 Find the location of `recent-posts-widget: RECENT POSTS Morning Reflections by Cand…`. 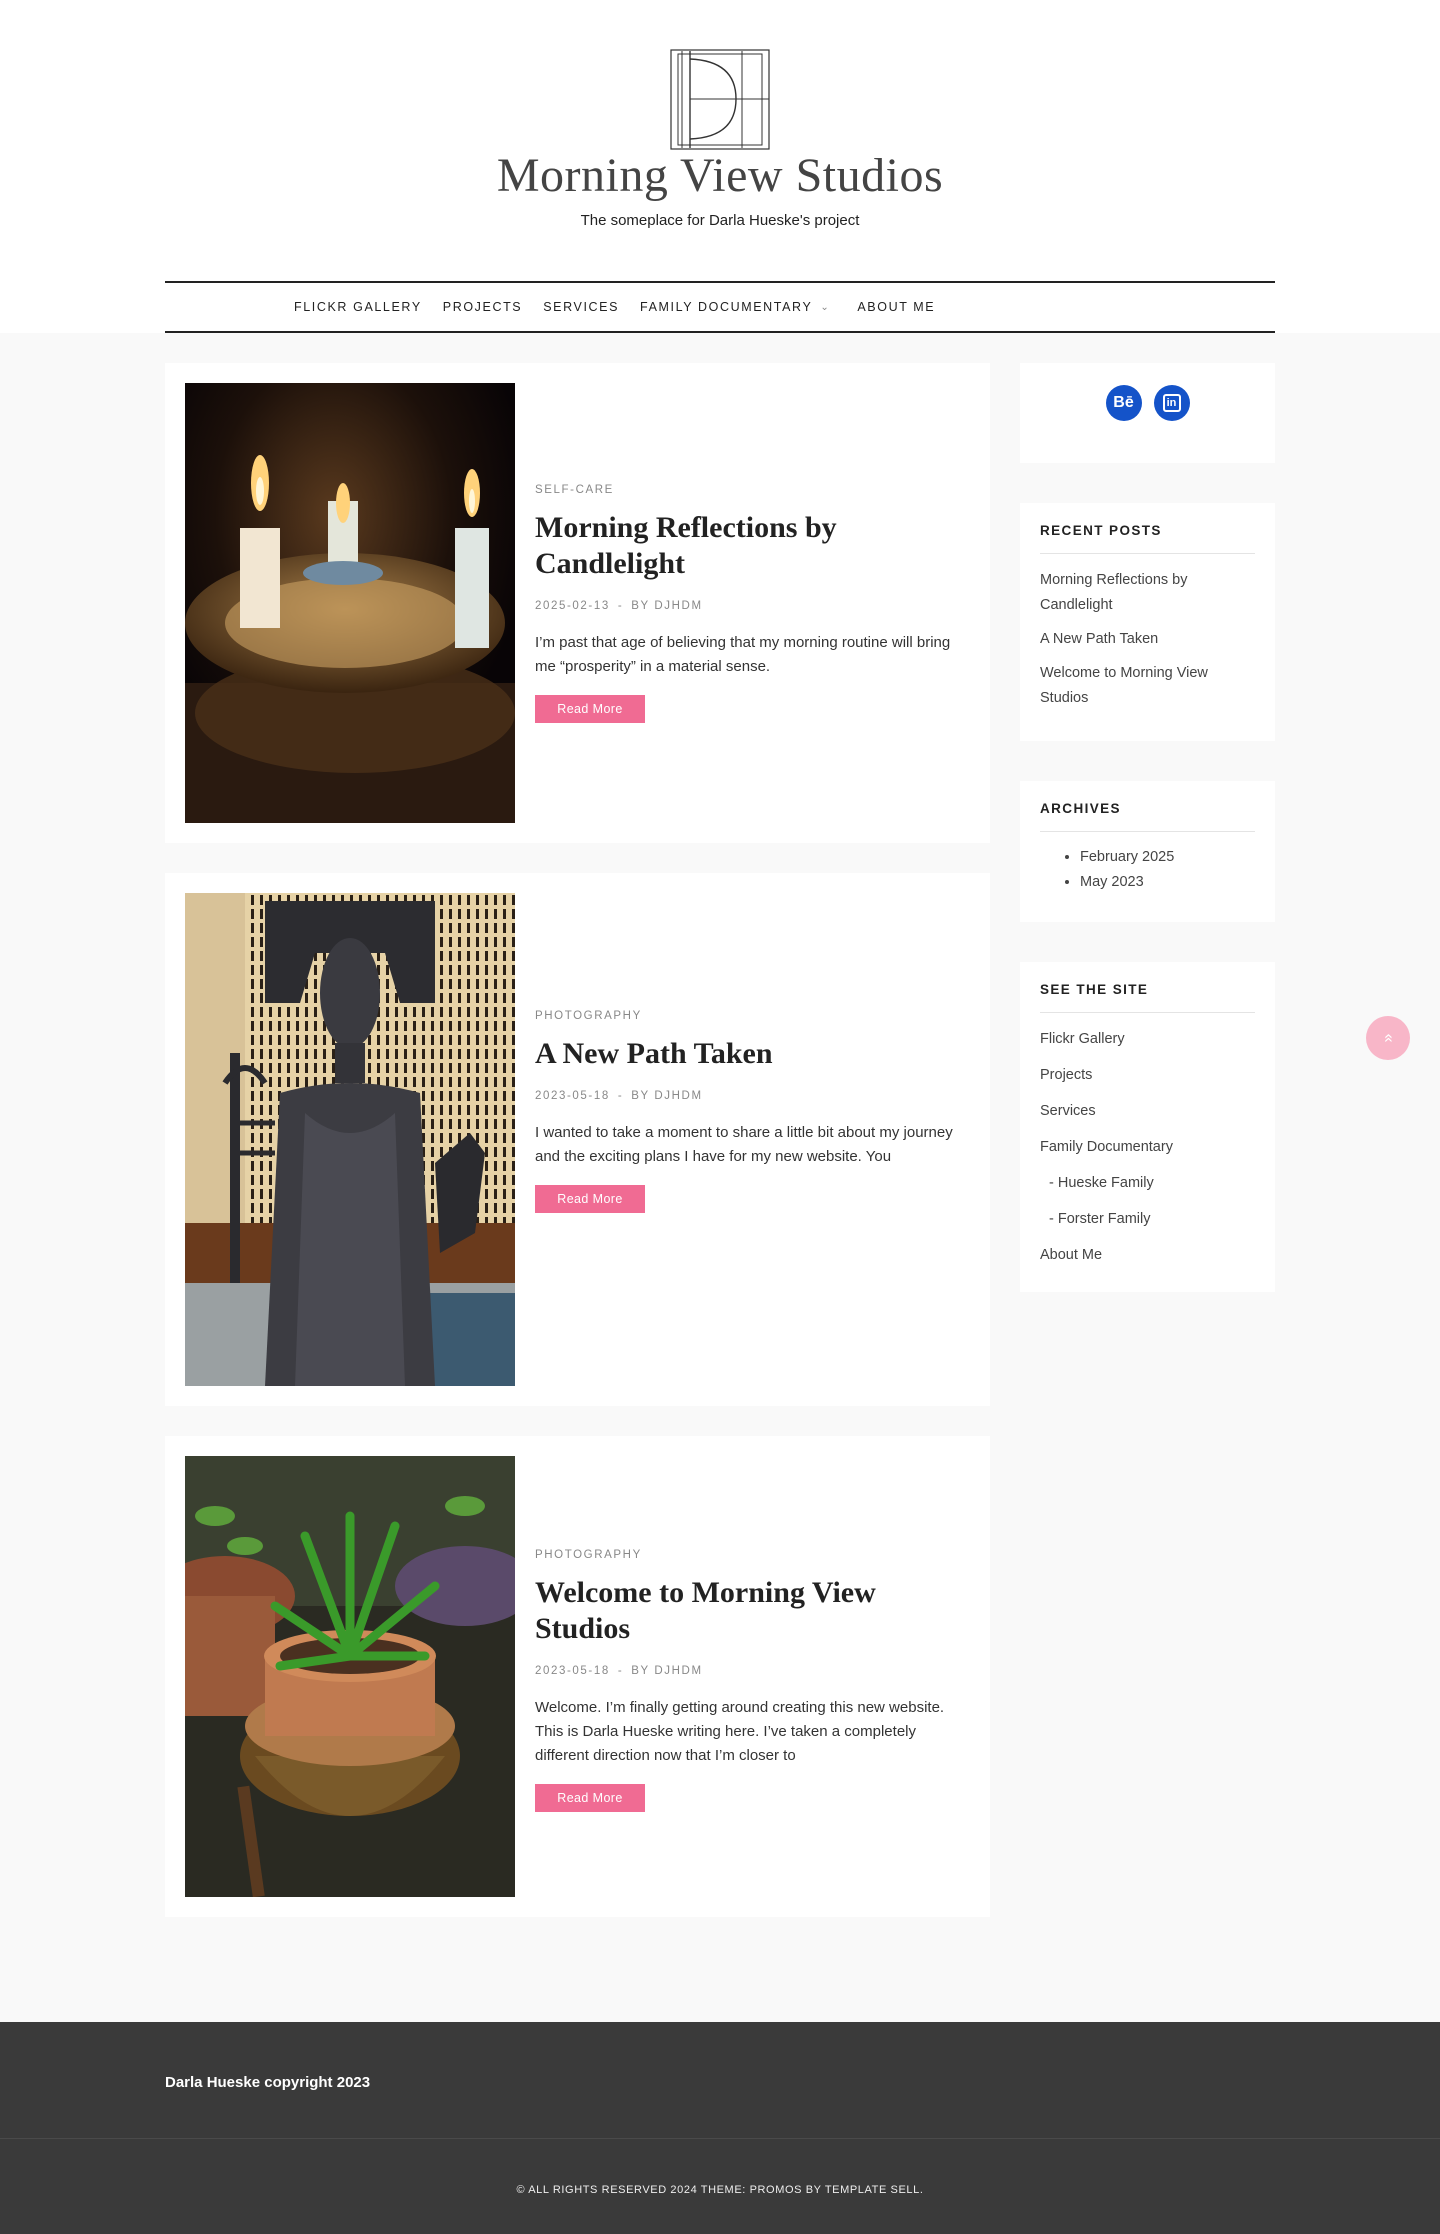

recent-posts-widget: RECENT POSTS Morning Reflections by Cand… is located at coordinates (1147, 622).